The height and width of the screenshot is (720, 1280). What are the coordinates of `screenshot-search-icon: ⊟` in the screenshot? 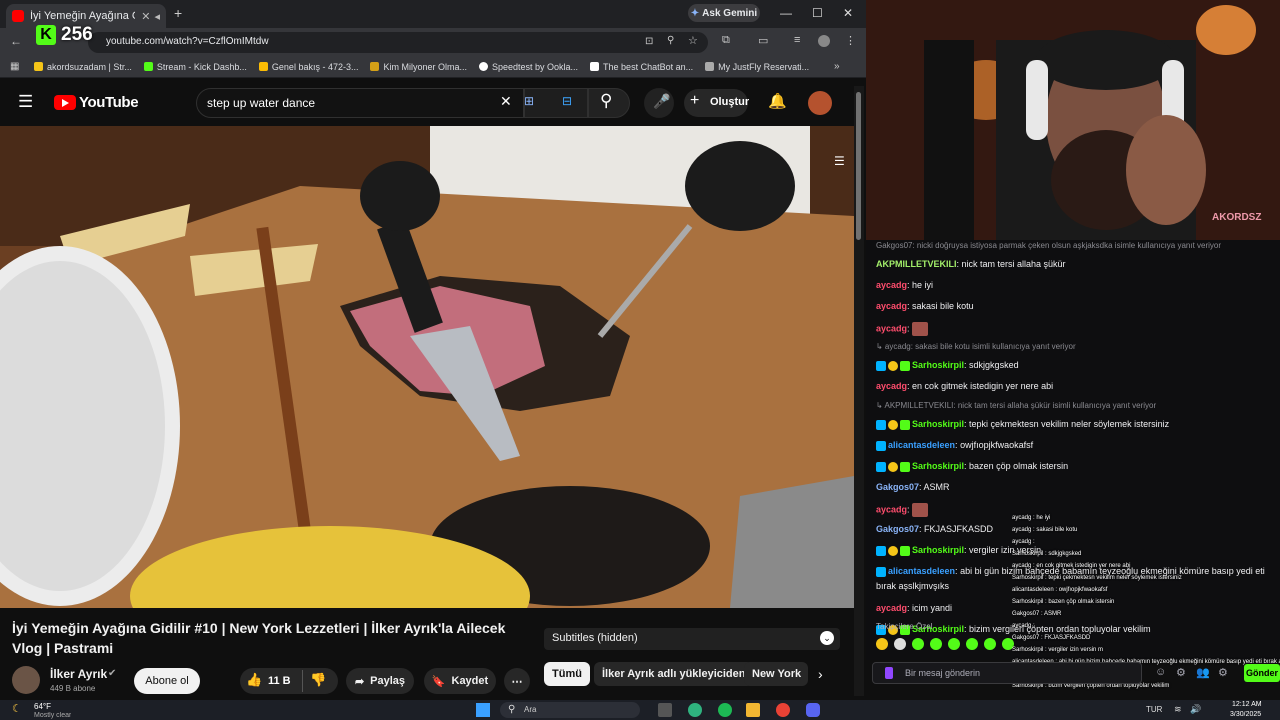 It's located at (567, 101).